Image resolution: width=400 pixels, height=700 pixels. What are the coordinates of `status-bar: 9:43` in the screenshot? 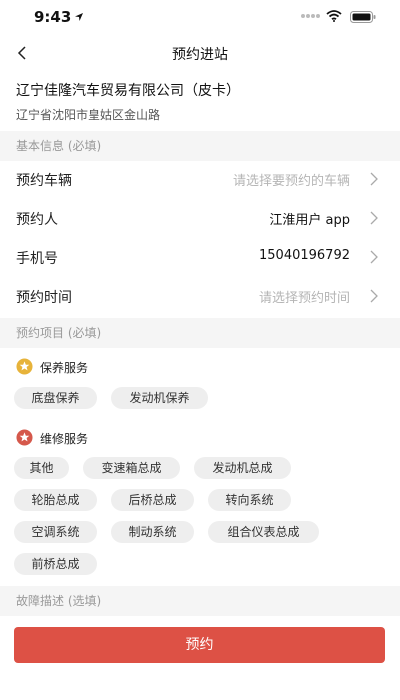 It's located at (200, 18).